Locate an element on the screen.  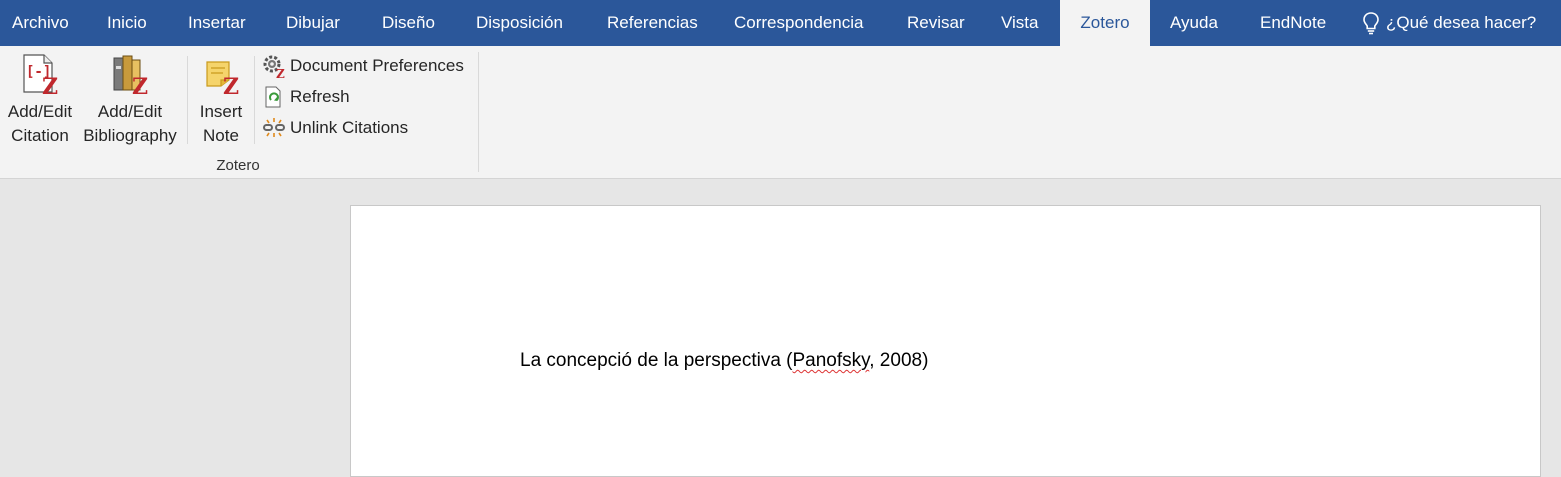
tell-me-search: ¿Qué desea hacer? is located at coordinates (1449, 23).